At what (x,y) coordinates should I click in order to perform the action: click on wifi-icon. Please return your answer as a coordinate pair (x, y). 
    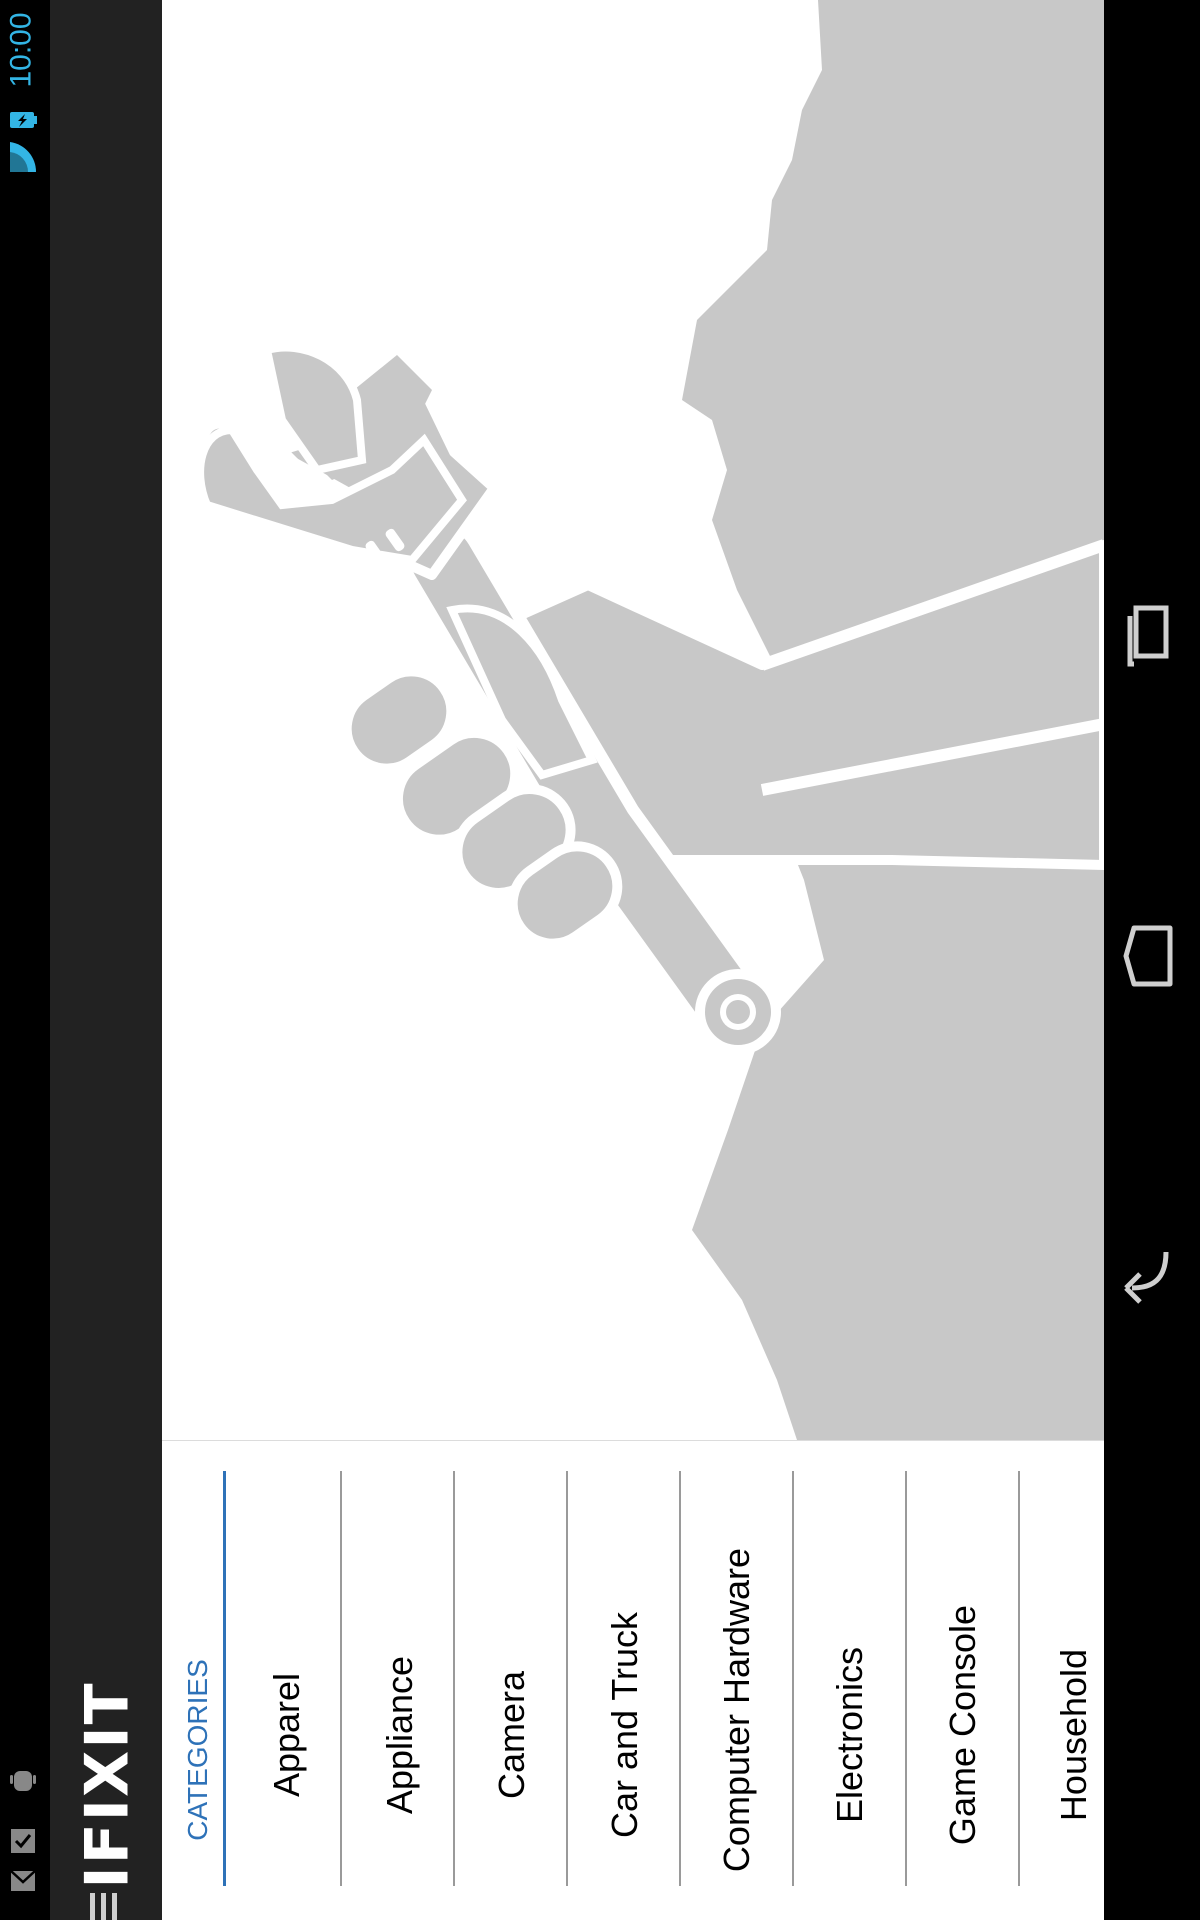
    Looking at the image, I should click on (23, 157).